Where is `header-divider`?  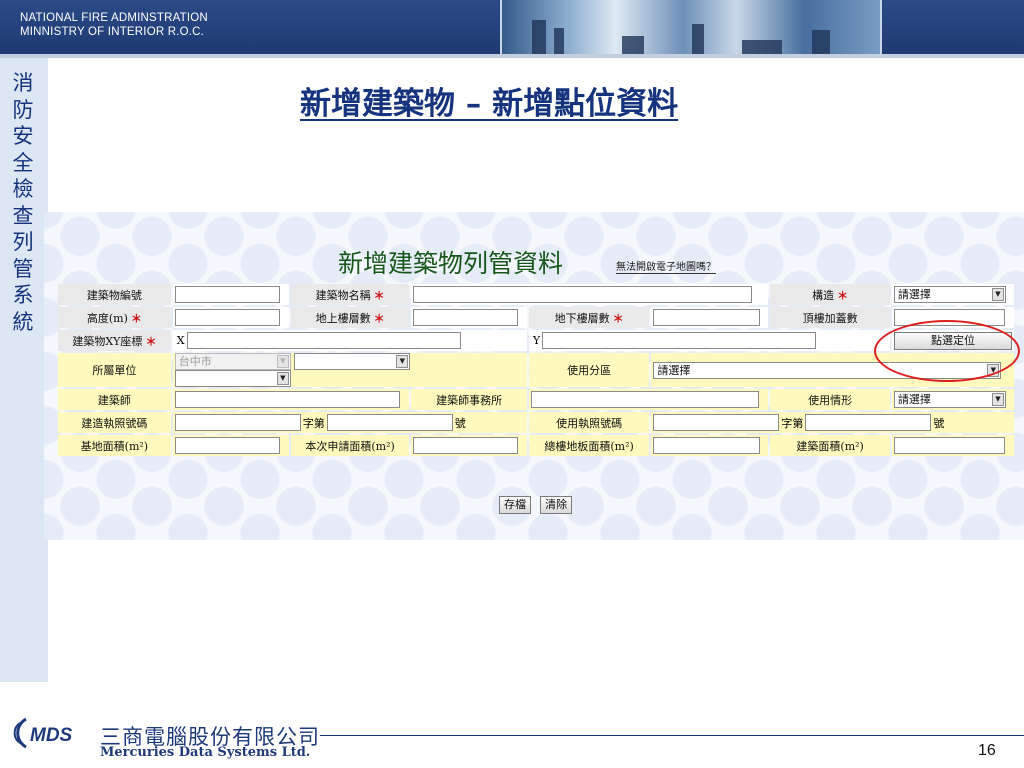 header-divider is located at coordinates (512, 56).